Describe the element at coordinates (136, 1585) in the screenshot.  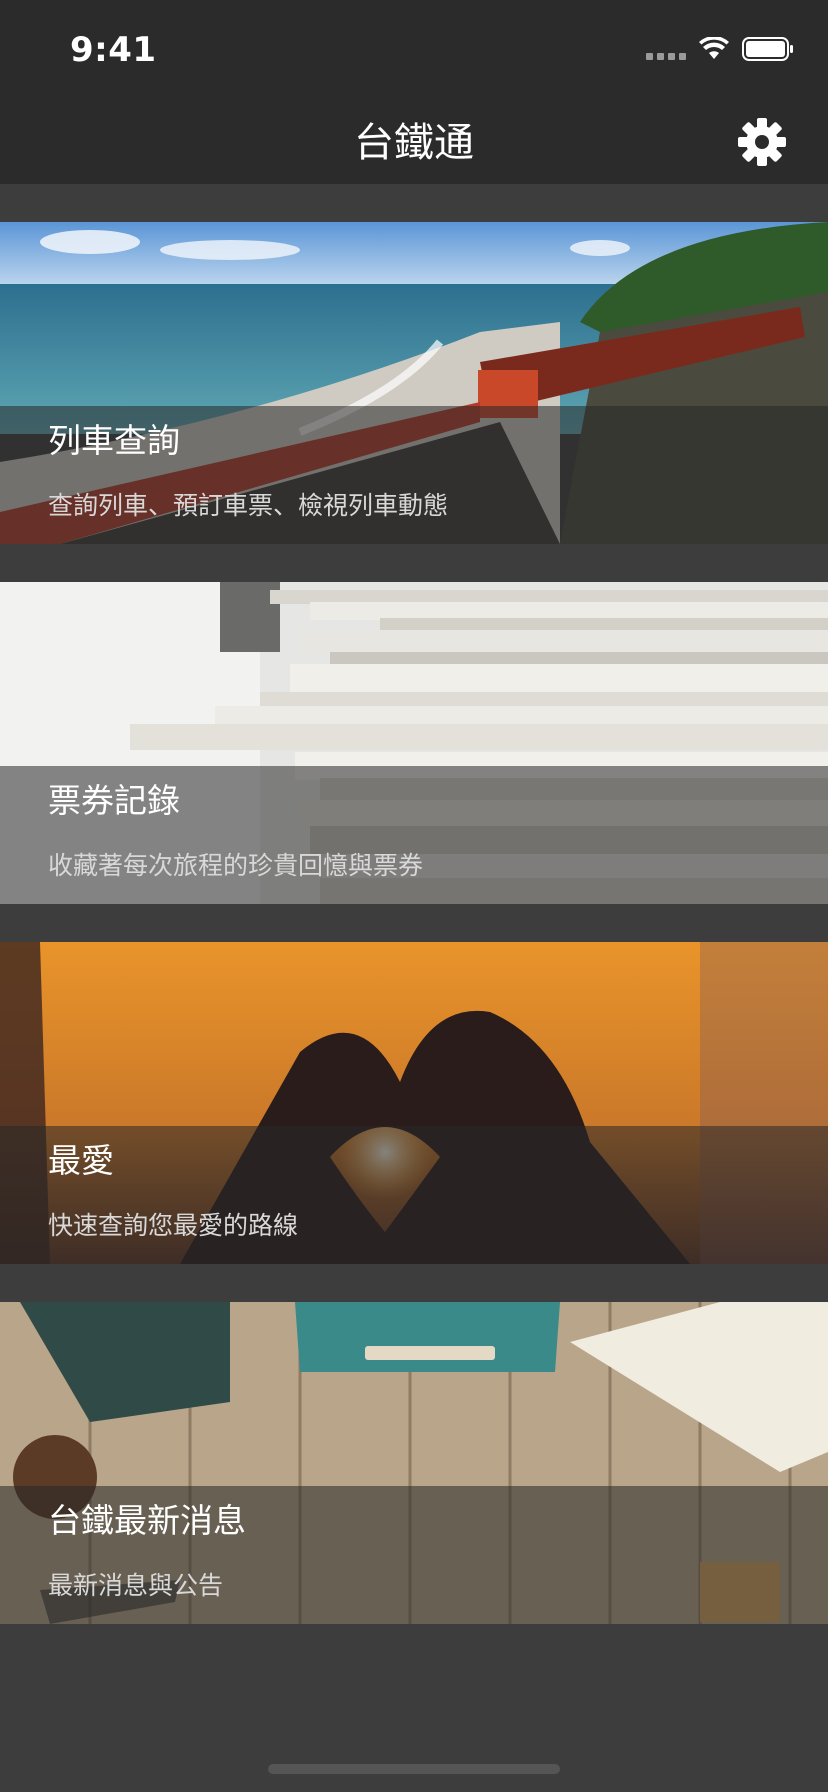
I see `card-subtitle: 最新消息與公告` at that location.